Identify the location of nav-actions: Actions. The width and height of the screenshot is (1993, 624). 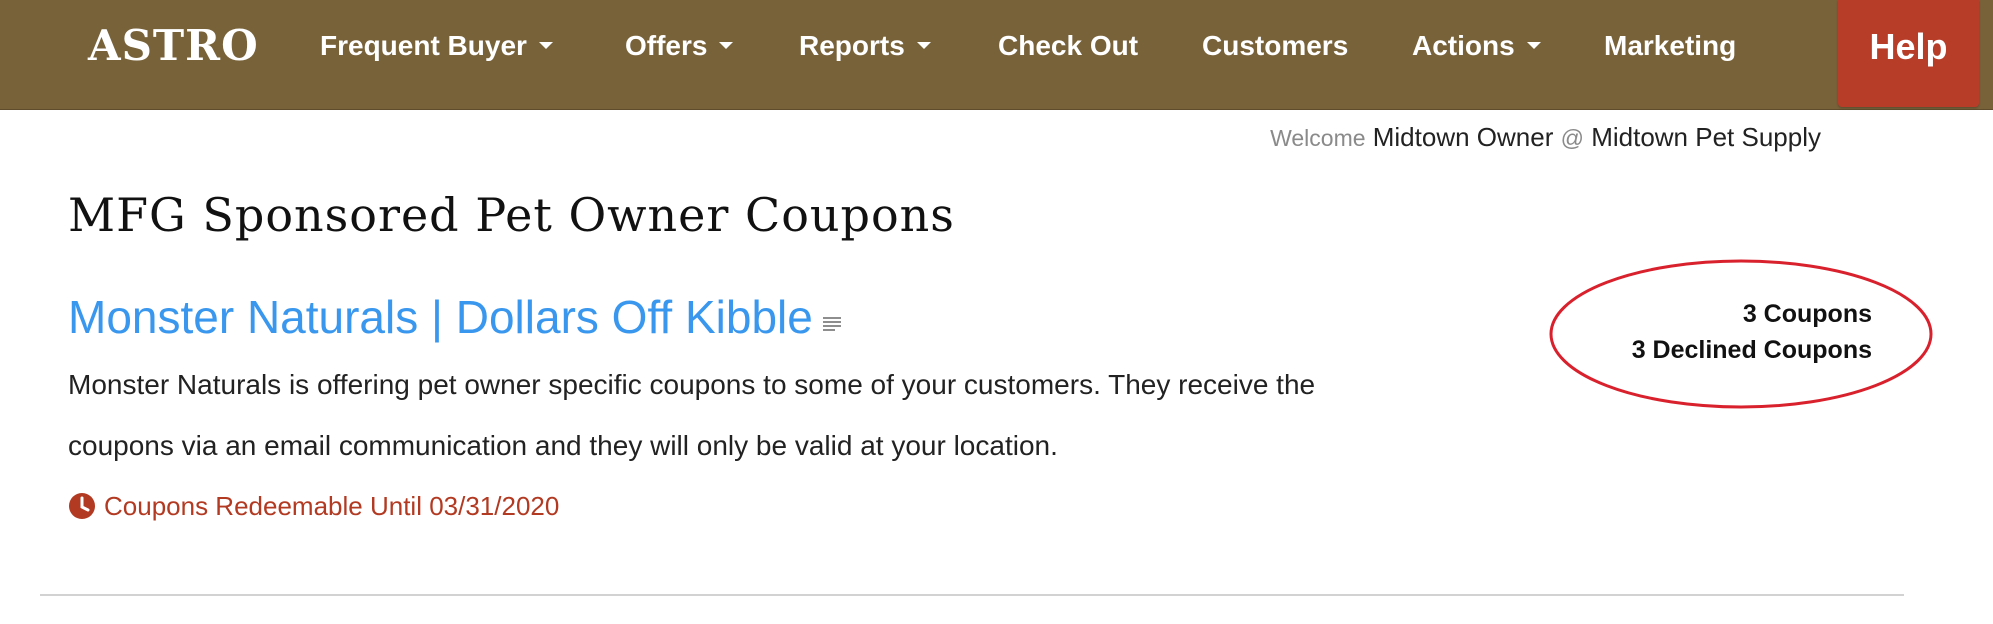
(1476, 46).